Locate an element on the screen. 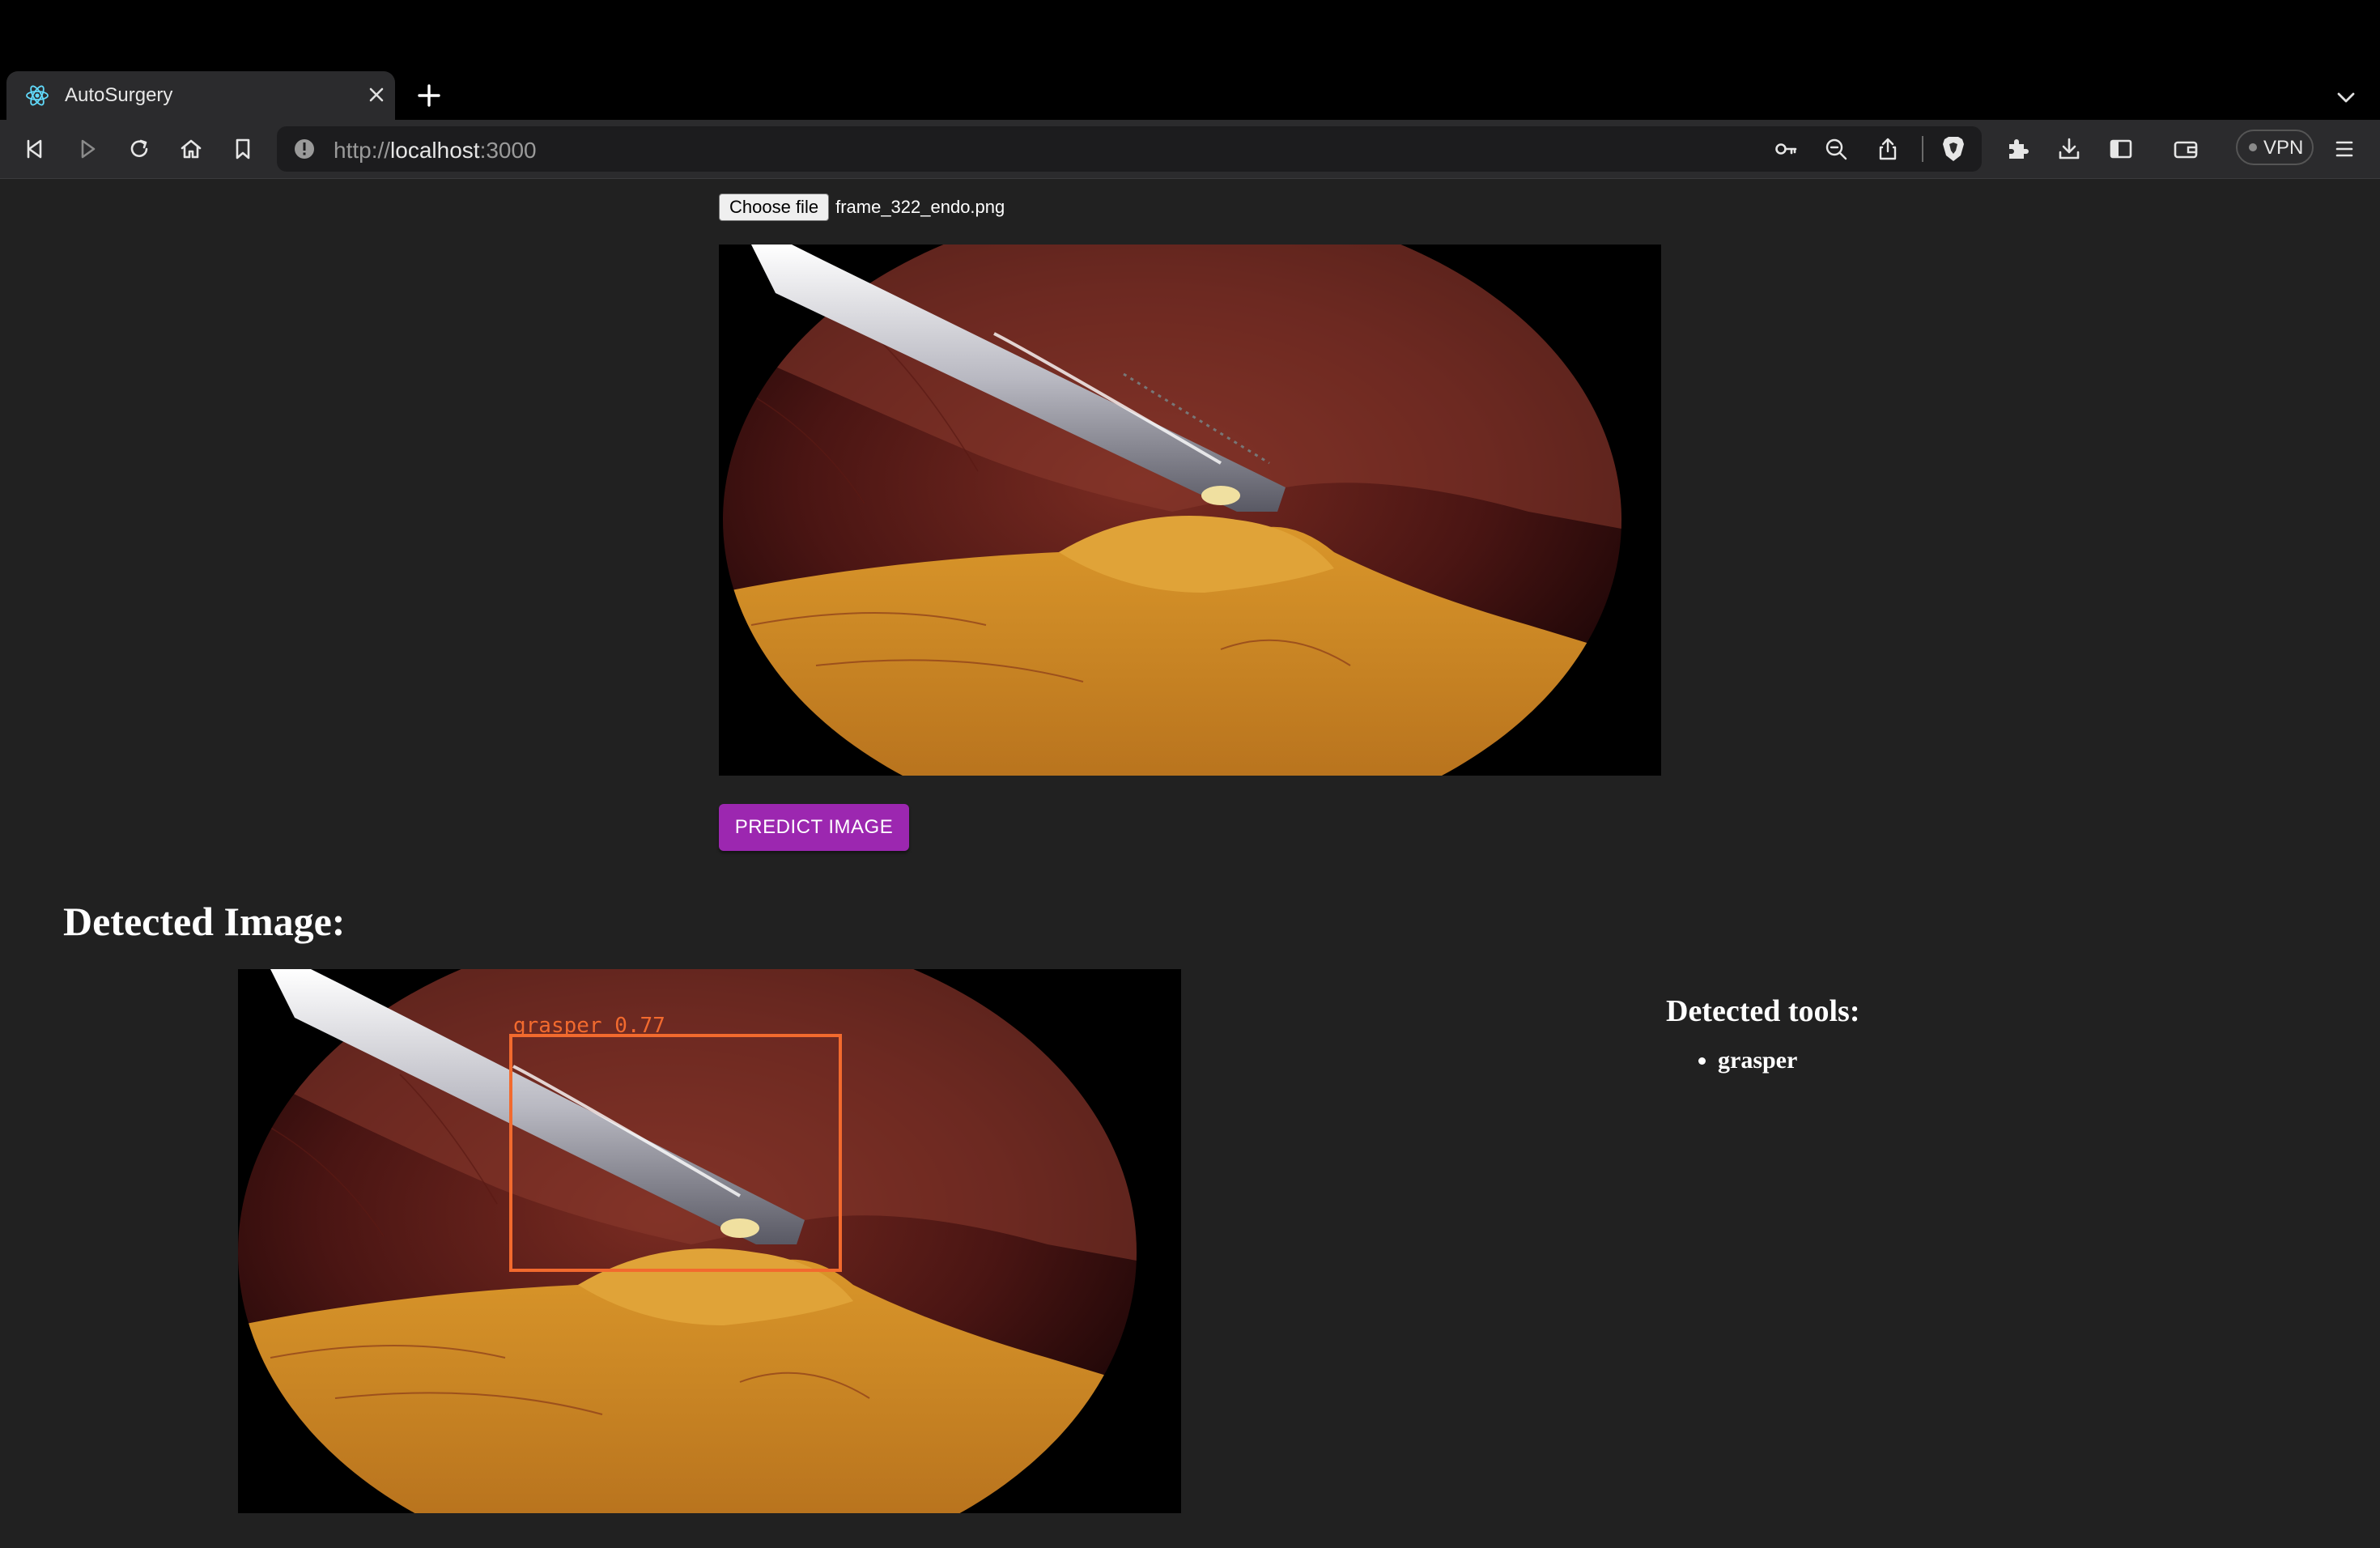 This screenshot has height=1548, width=2380. detected-tools-list: grasper is located at coordinates (1747, 1060).